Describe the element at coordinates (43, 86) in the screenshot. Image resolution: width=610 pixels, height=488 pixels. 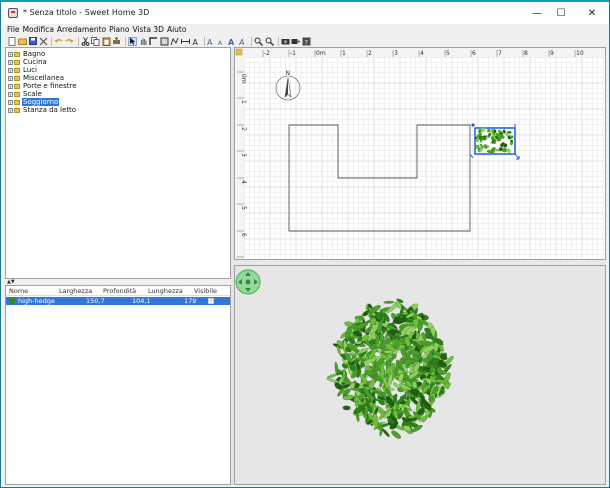
I see `tree-item: + Porte e finestre` at that location.